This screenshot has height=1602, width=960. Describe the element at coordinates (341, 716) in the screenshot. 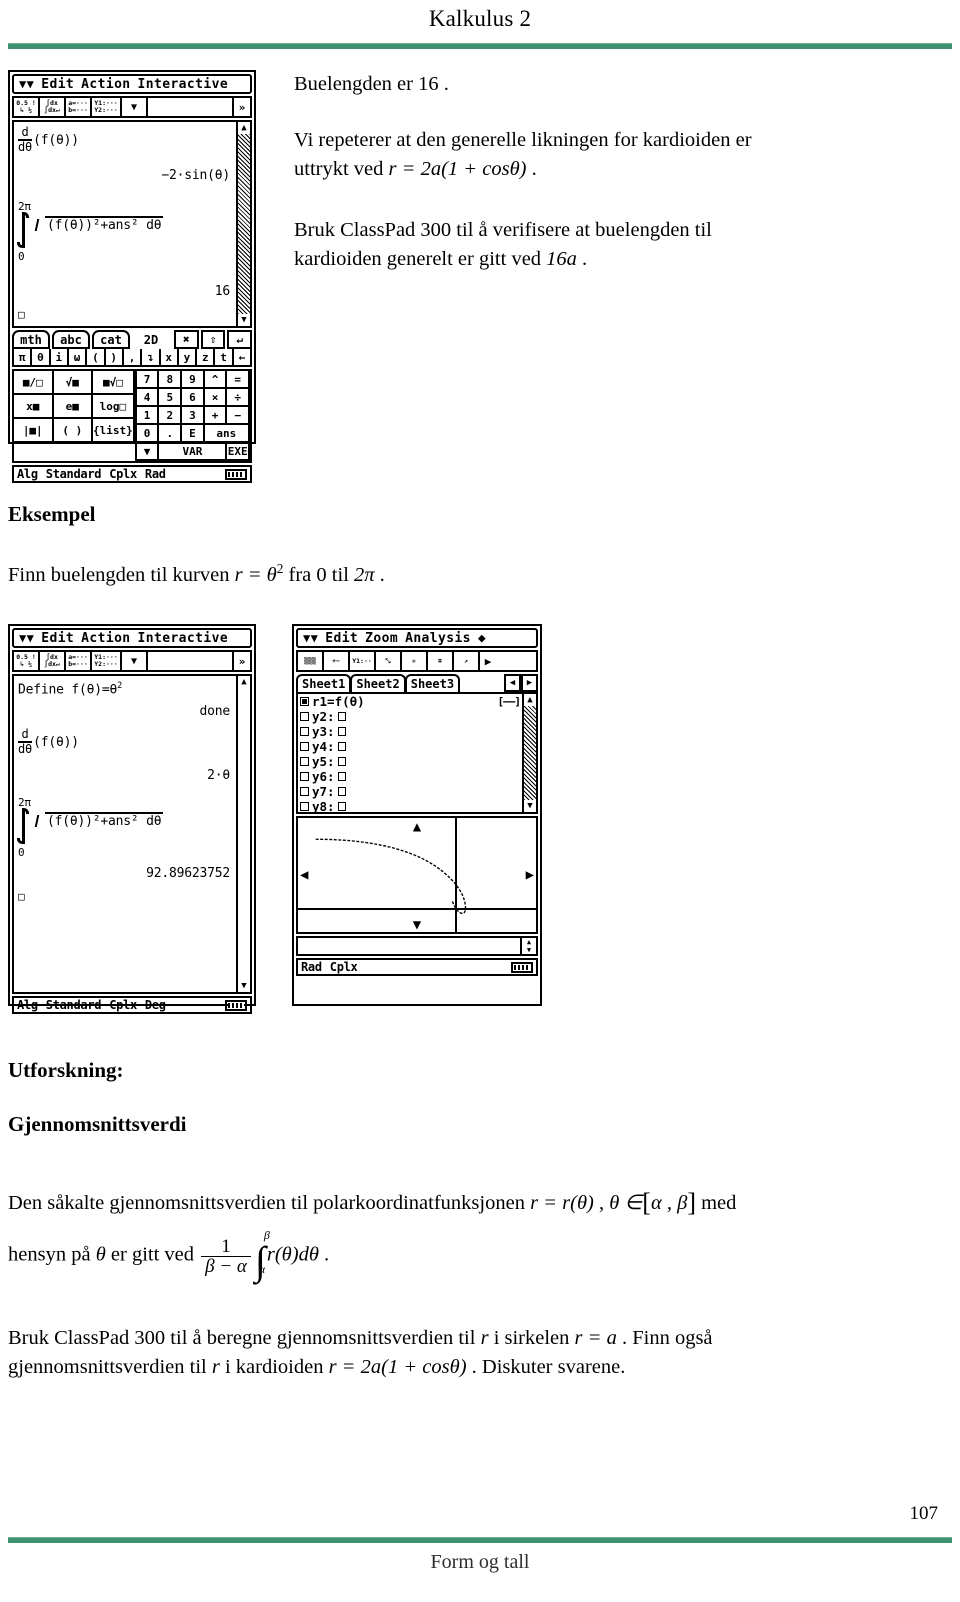

I see `function-input-y2` at that location.